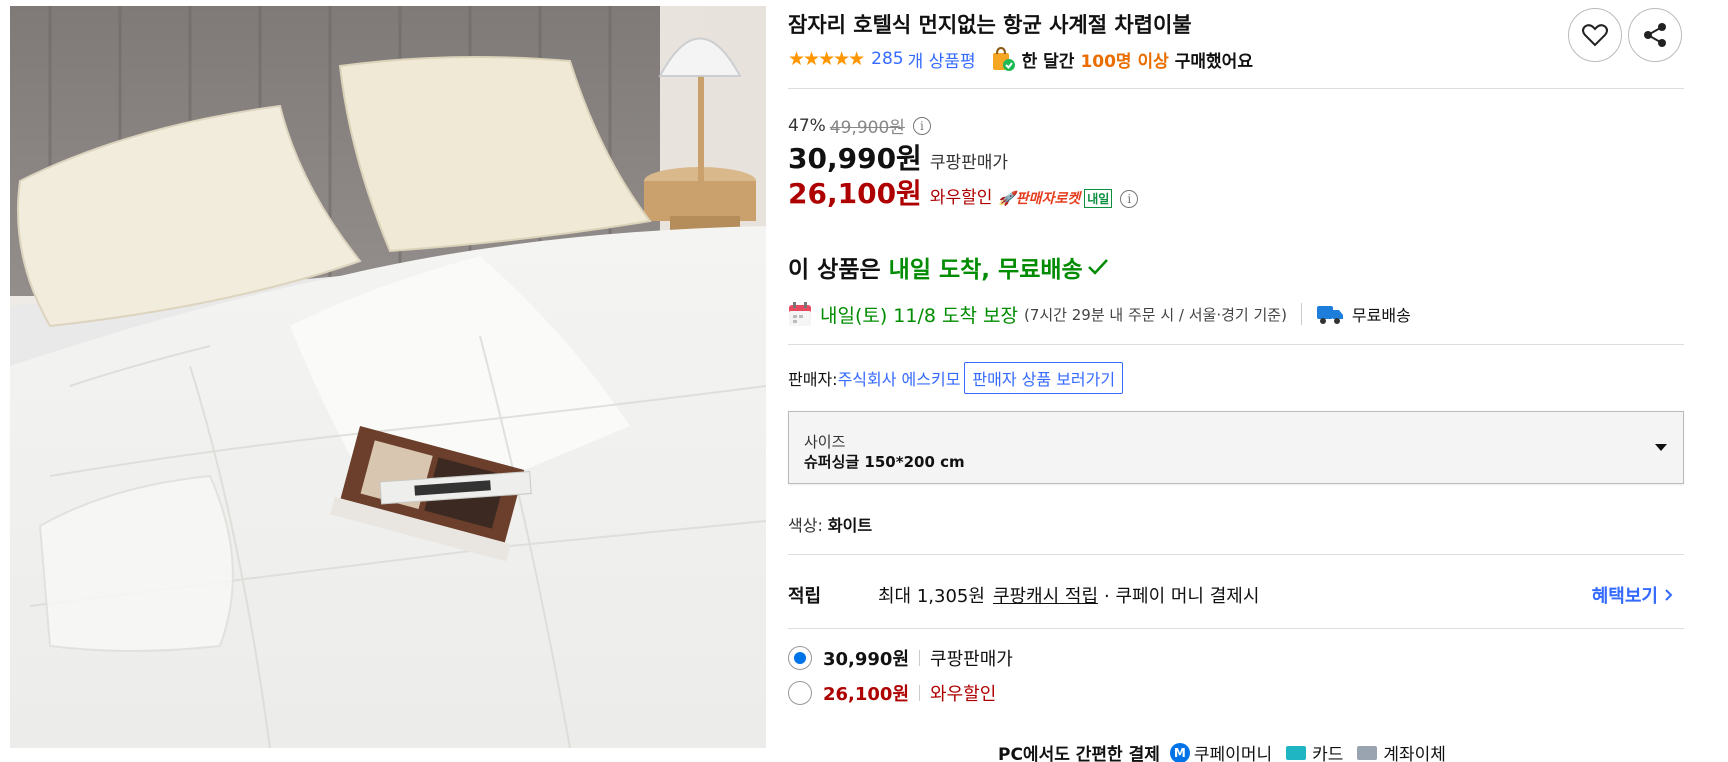  I want to click on share-button, so click(1655, 35).